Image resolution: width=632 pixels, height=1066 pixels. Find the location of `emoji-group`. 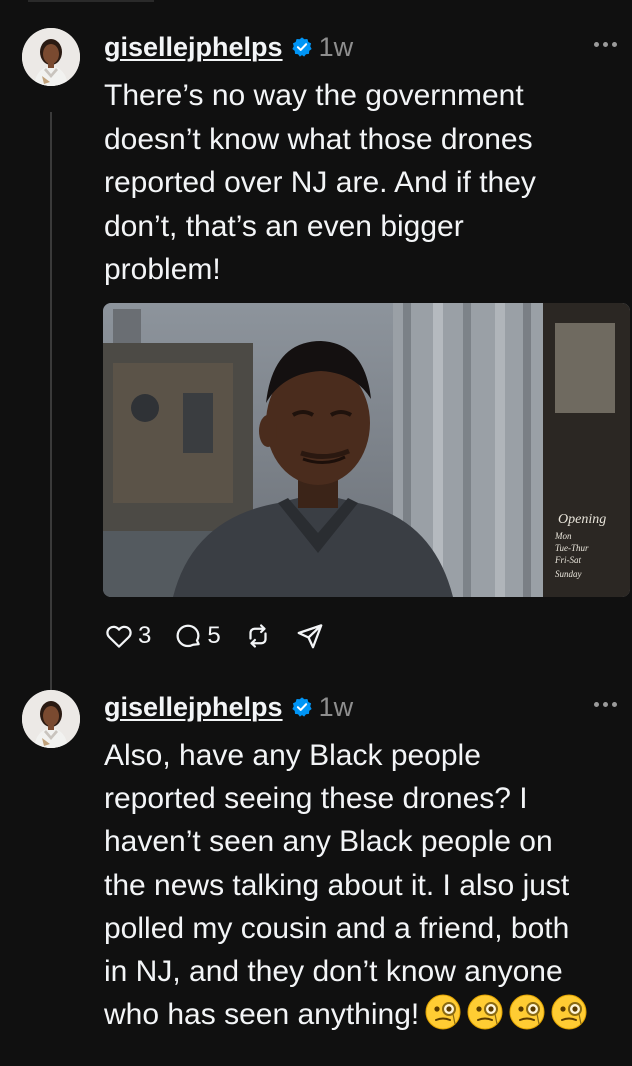

emoji-group is located at coordinates (503, 1012).